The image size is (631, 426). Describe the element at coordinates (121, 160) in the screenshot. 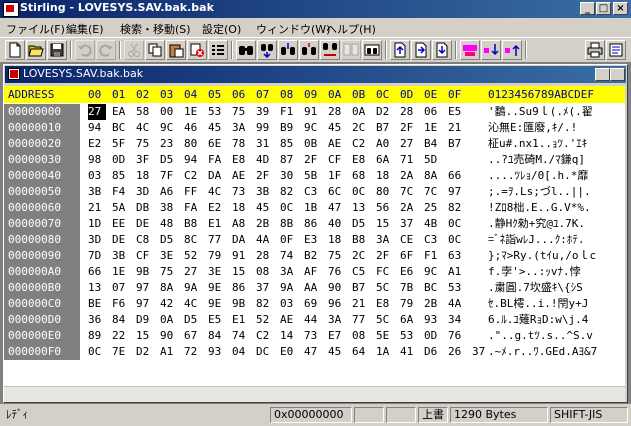

I see `hex-byte: 0D` at that location.